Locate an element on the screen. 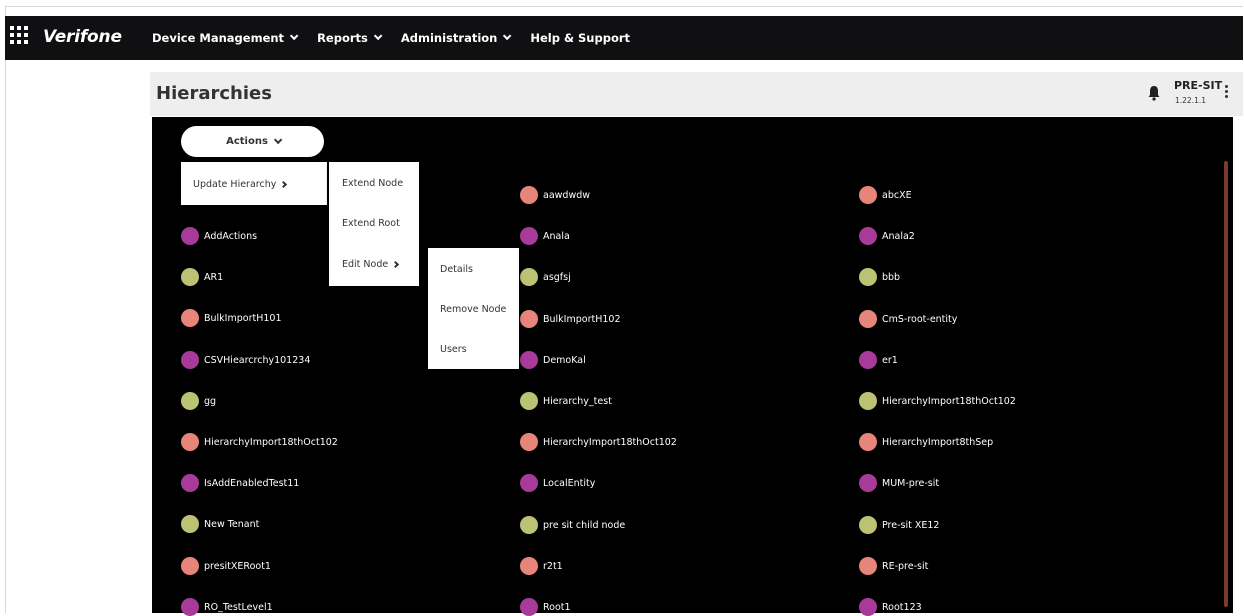 This screenshot has height=616, width=1244. menu-update-hierarchy: Update Hierarchy is located at coordinates (240, 184).